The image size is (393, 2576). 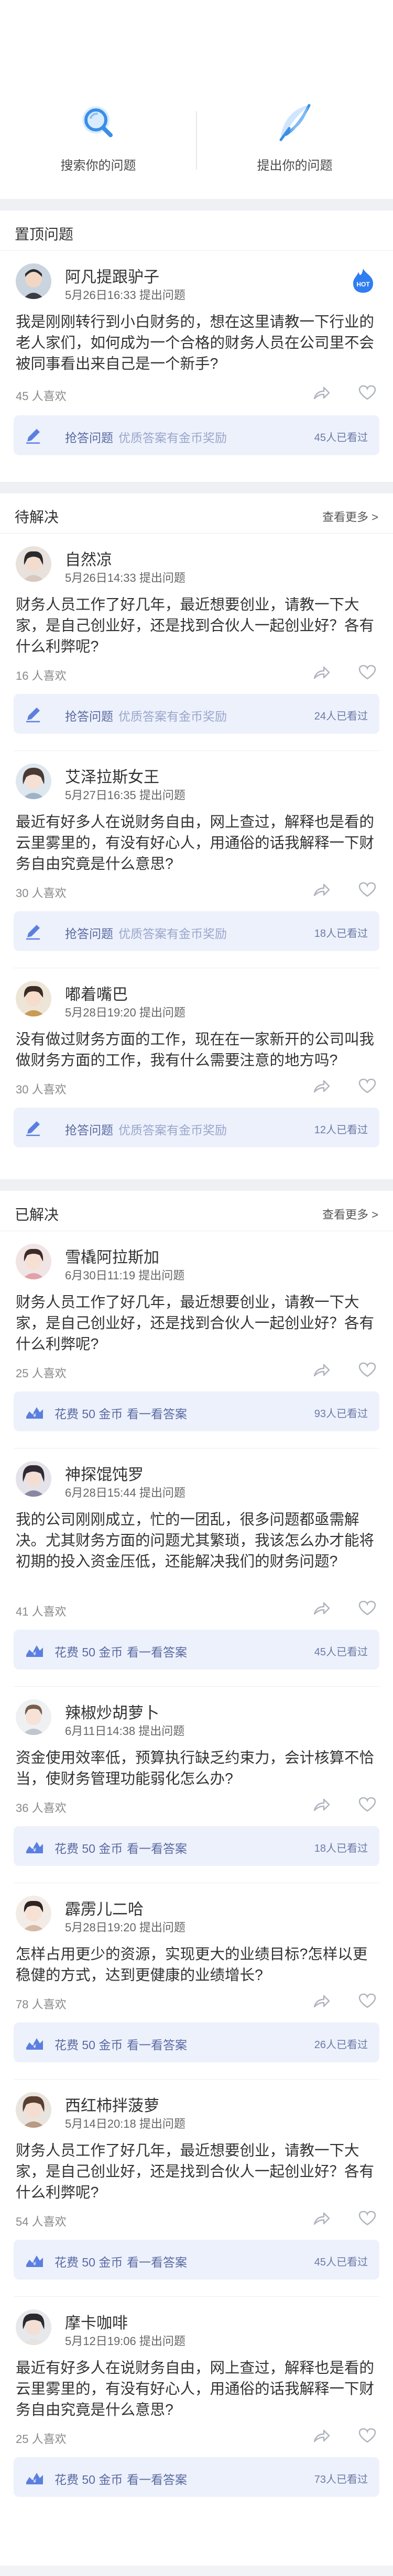 I want to click on post-time: 5月14日20:18 提出问题, so click(x=125, y=2123).